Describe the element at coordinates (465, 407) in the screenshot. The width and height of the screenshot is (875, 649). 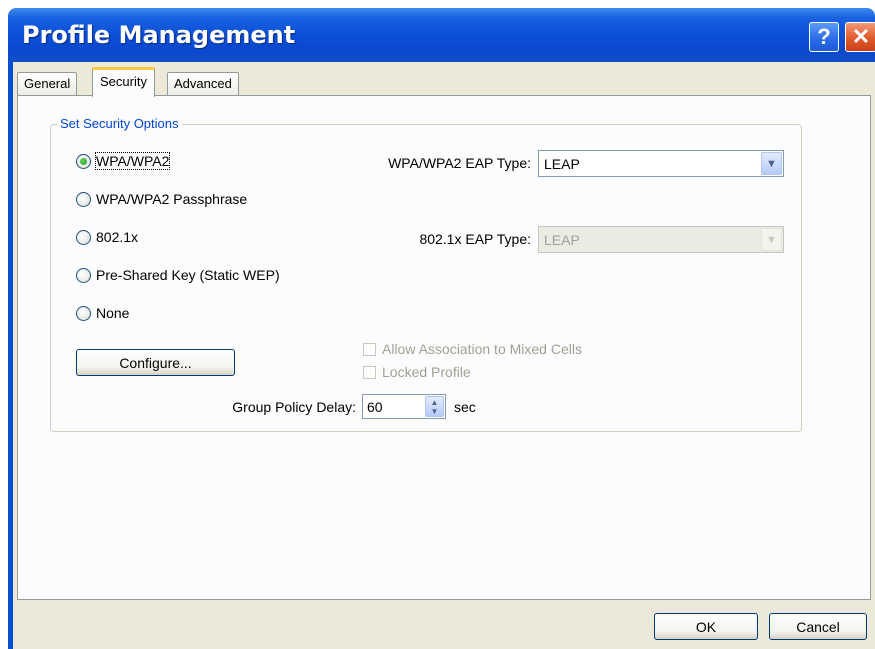
I see `group-policy-unit: sec` at that location.